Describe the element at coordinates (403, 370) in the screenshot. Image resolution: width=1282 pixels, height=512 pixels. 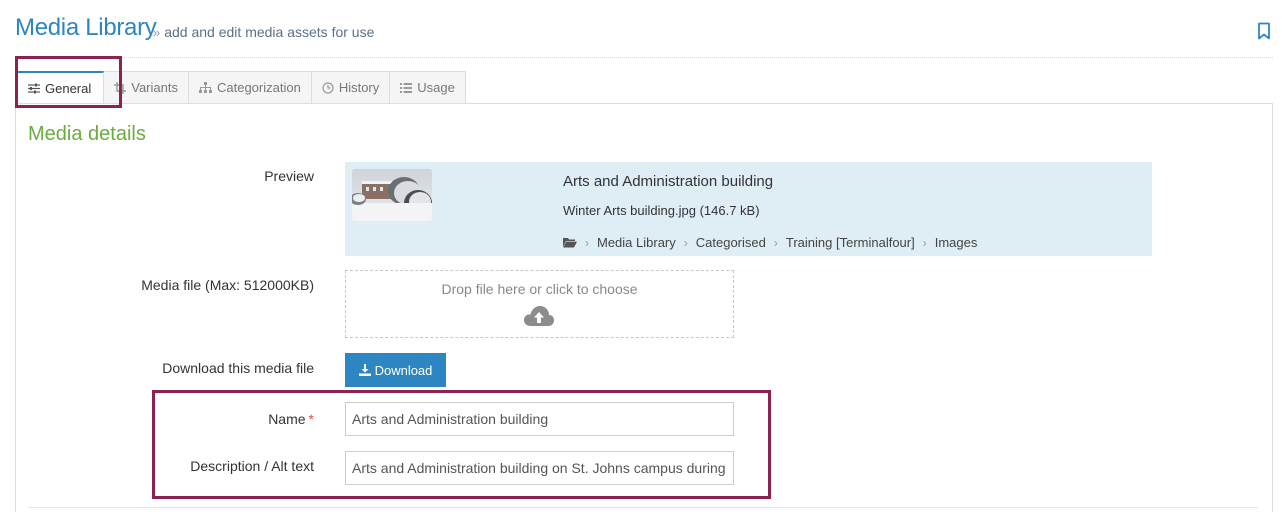
I see `download-button-label: Download` at that location.